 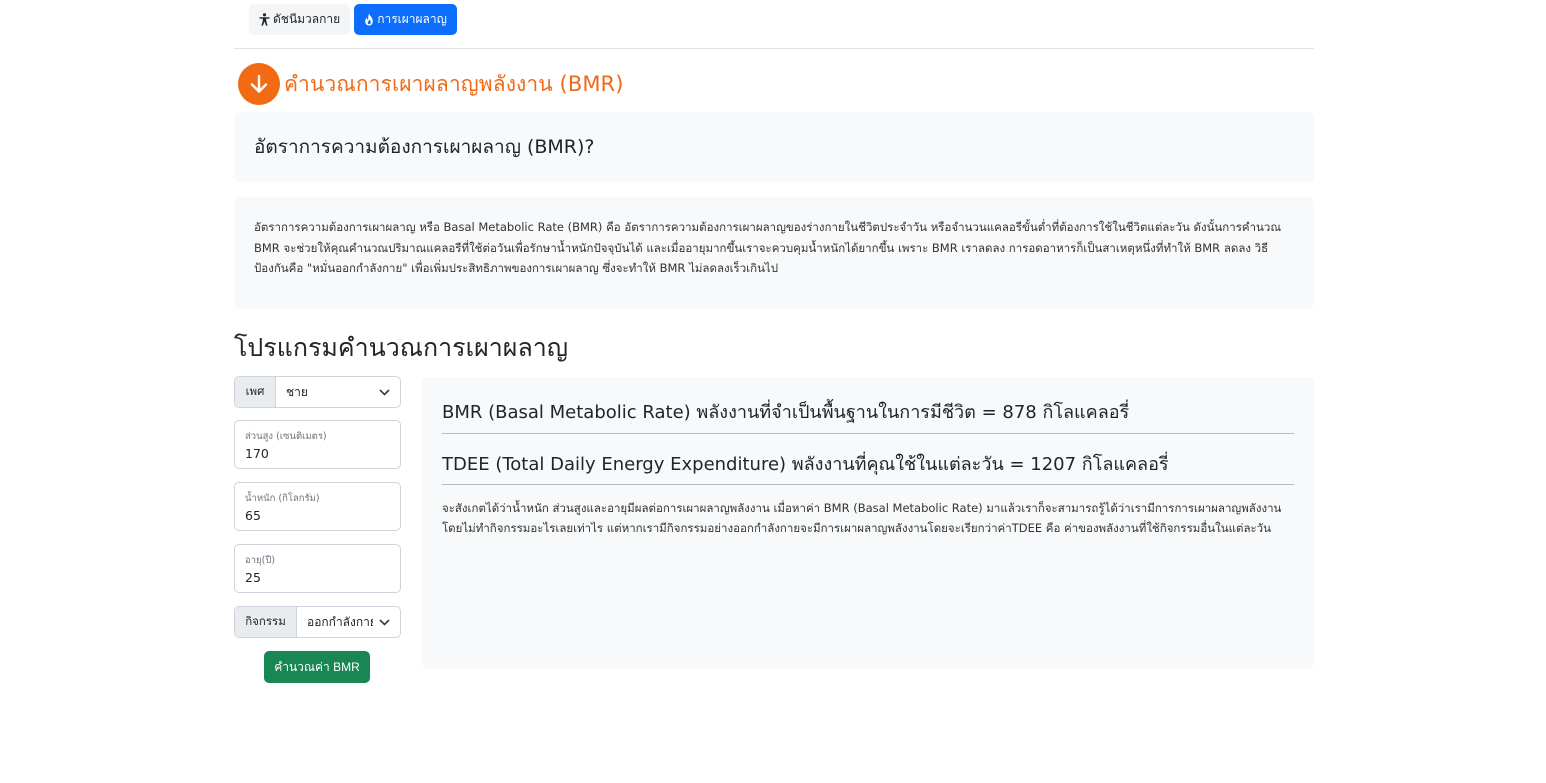 What do you see at coordinates (286, 436) in the screenshot?
I see `height-label: ส่วนสูง (เซนติเมตร)` at bounding box center [286, 436].